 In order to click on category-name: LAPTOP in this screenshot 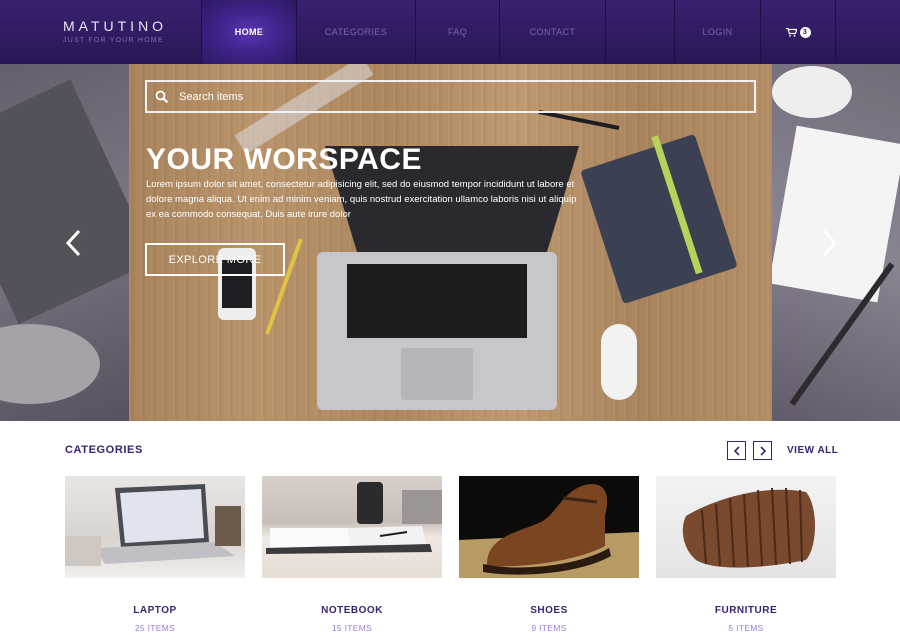, I will do `click(155, 610)`.